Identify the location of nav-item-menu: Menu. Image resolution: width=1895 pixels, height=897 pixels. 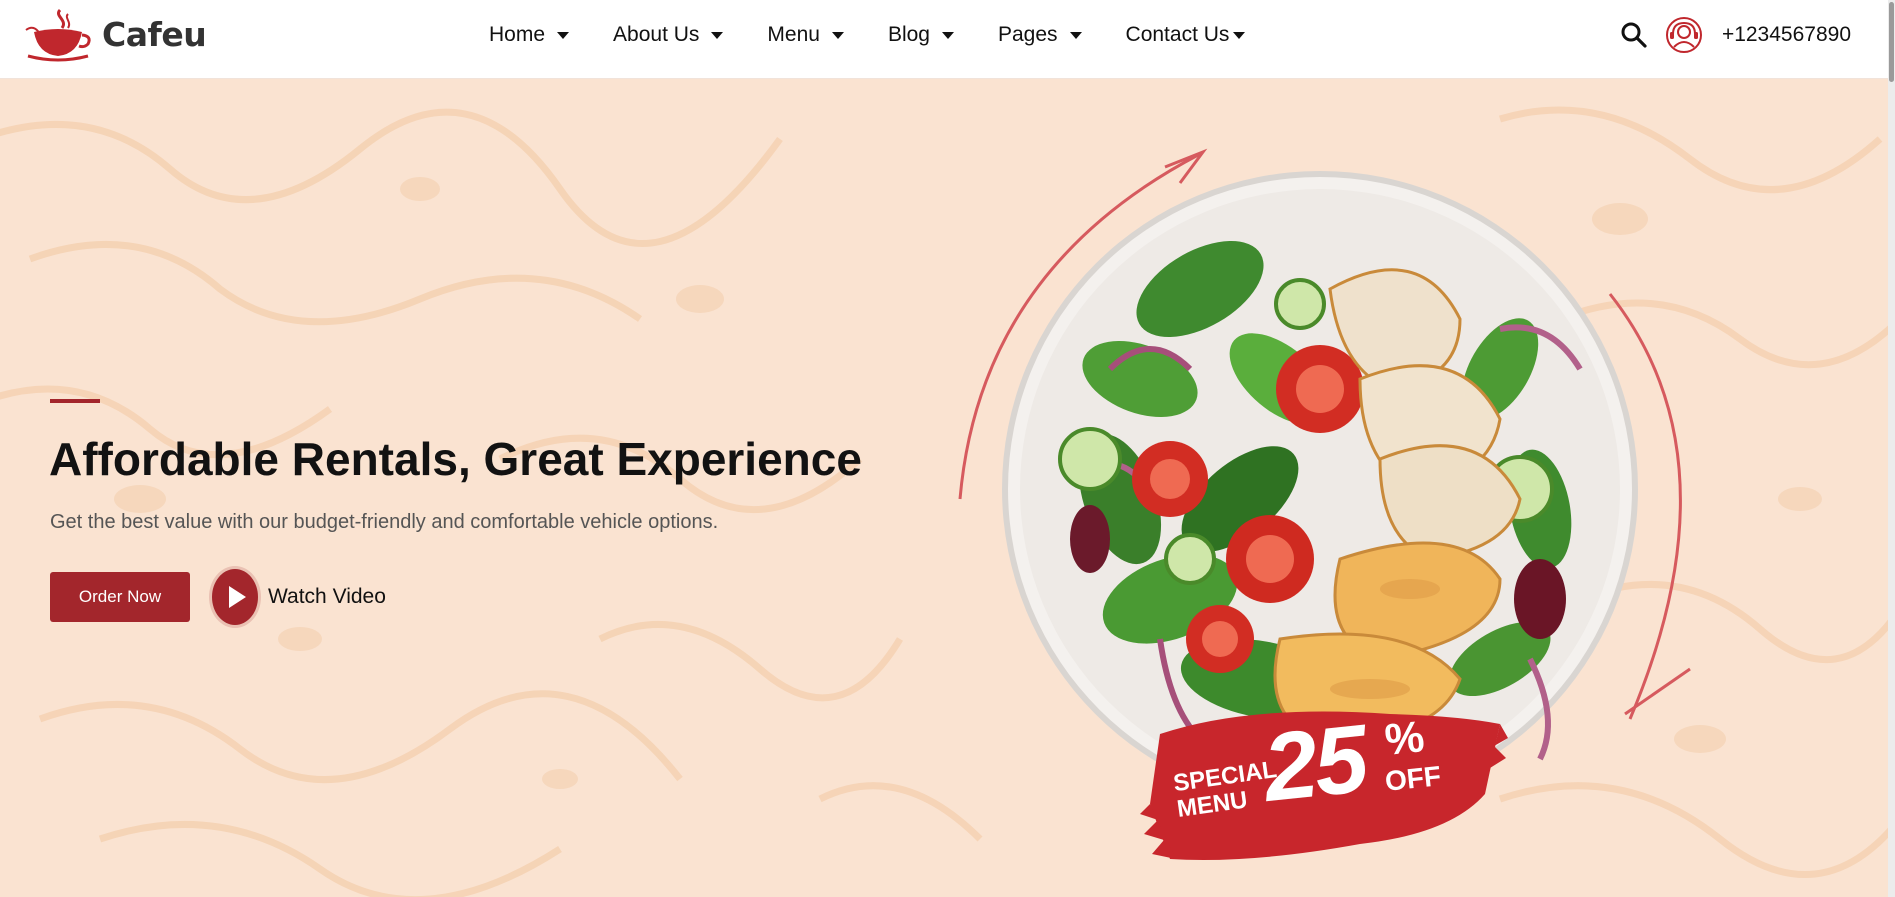
(805, 35).